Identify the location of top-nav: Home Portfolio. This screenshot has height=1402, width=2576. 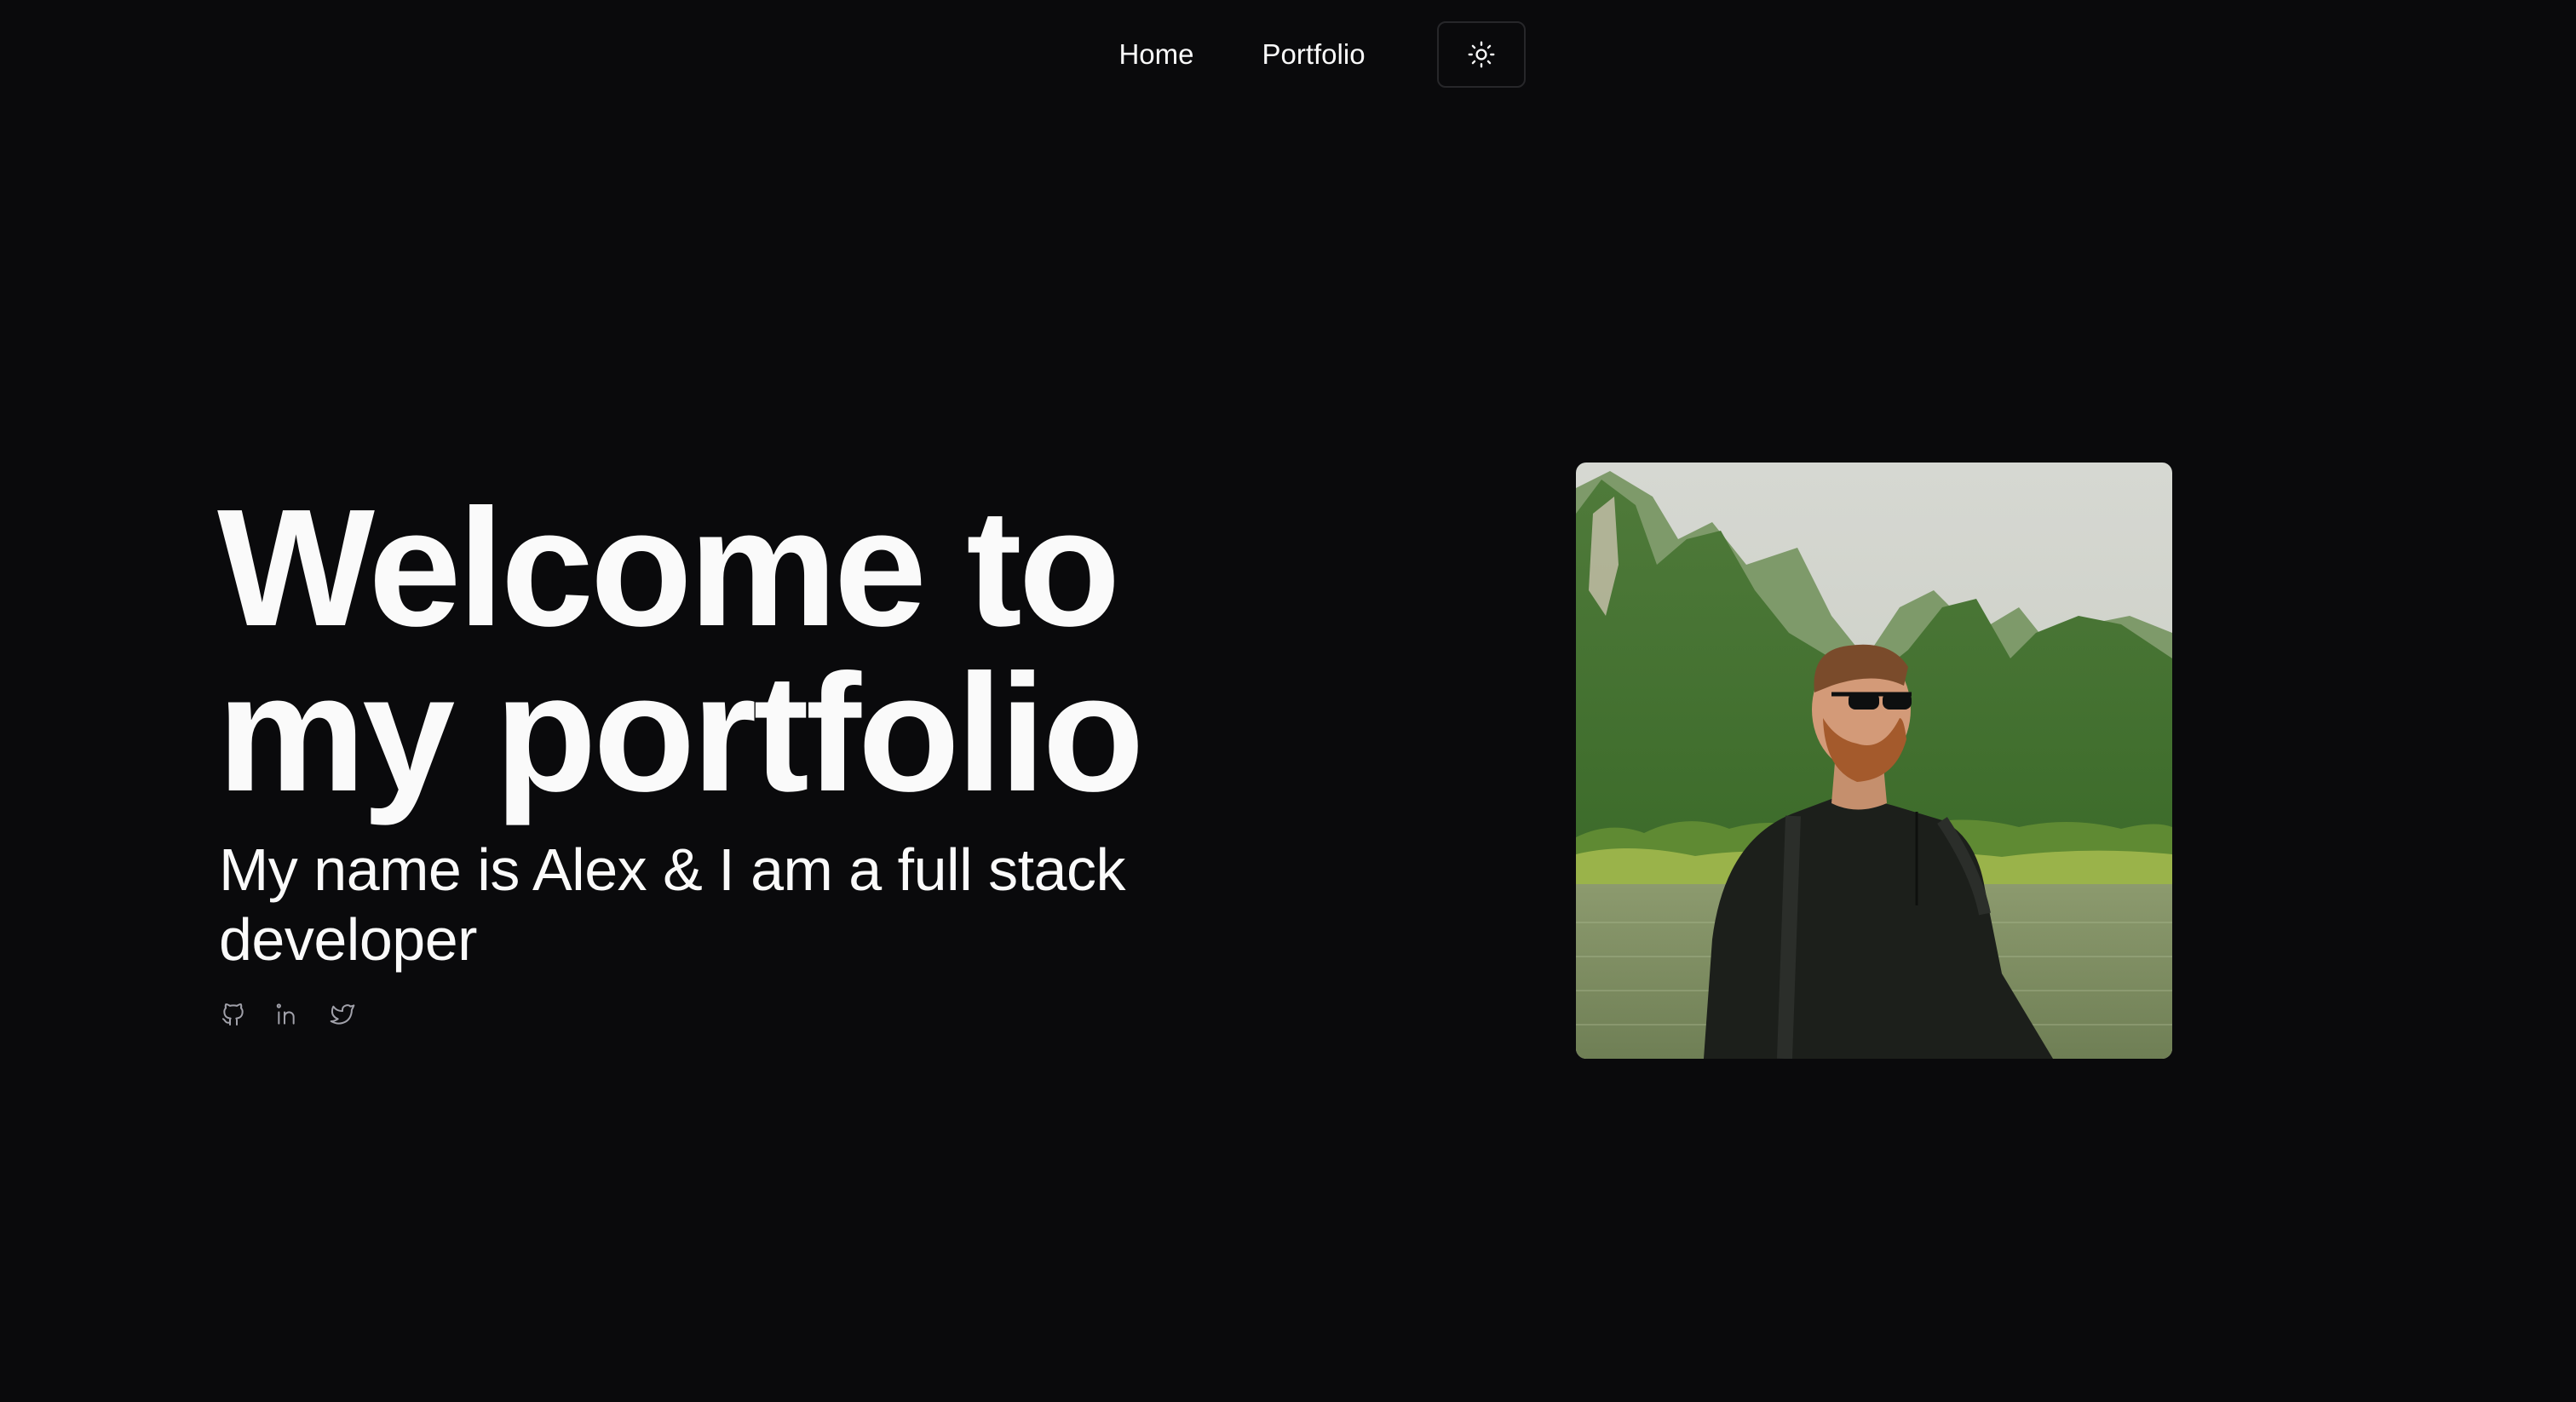
(1288, 54).